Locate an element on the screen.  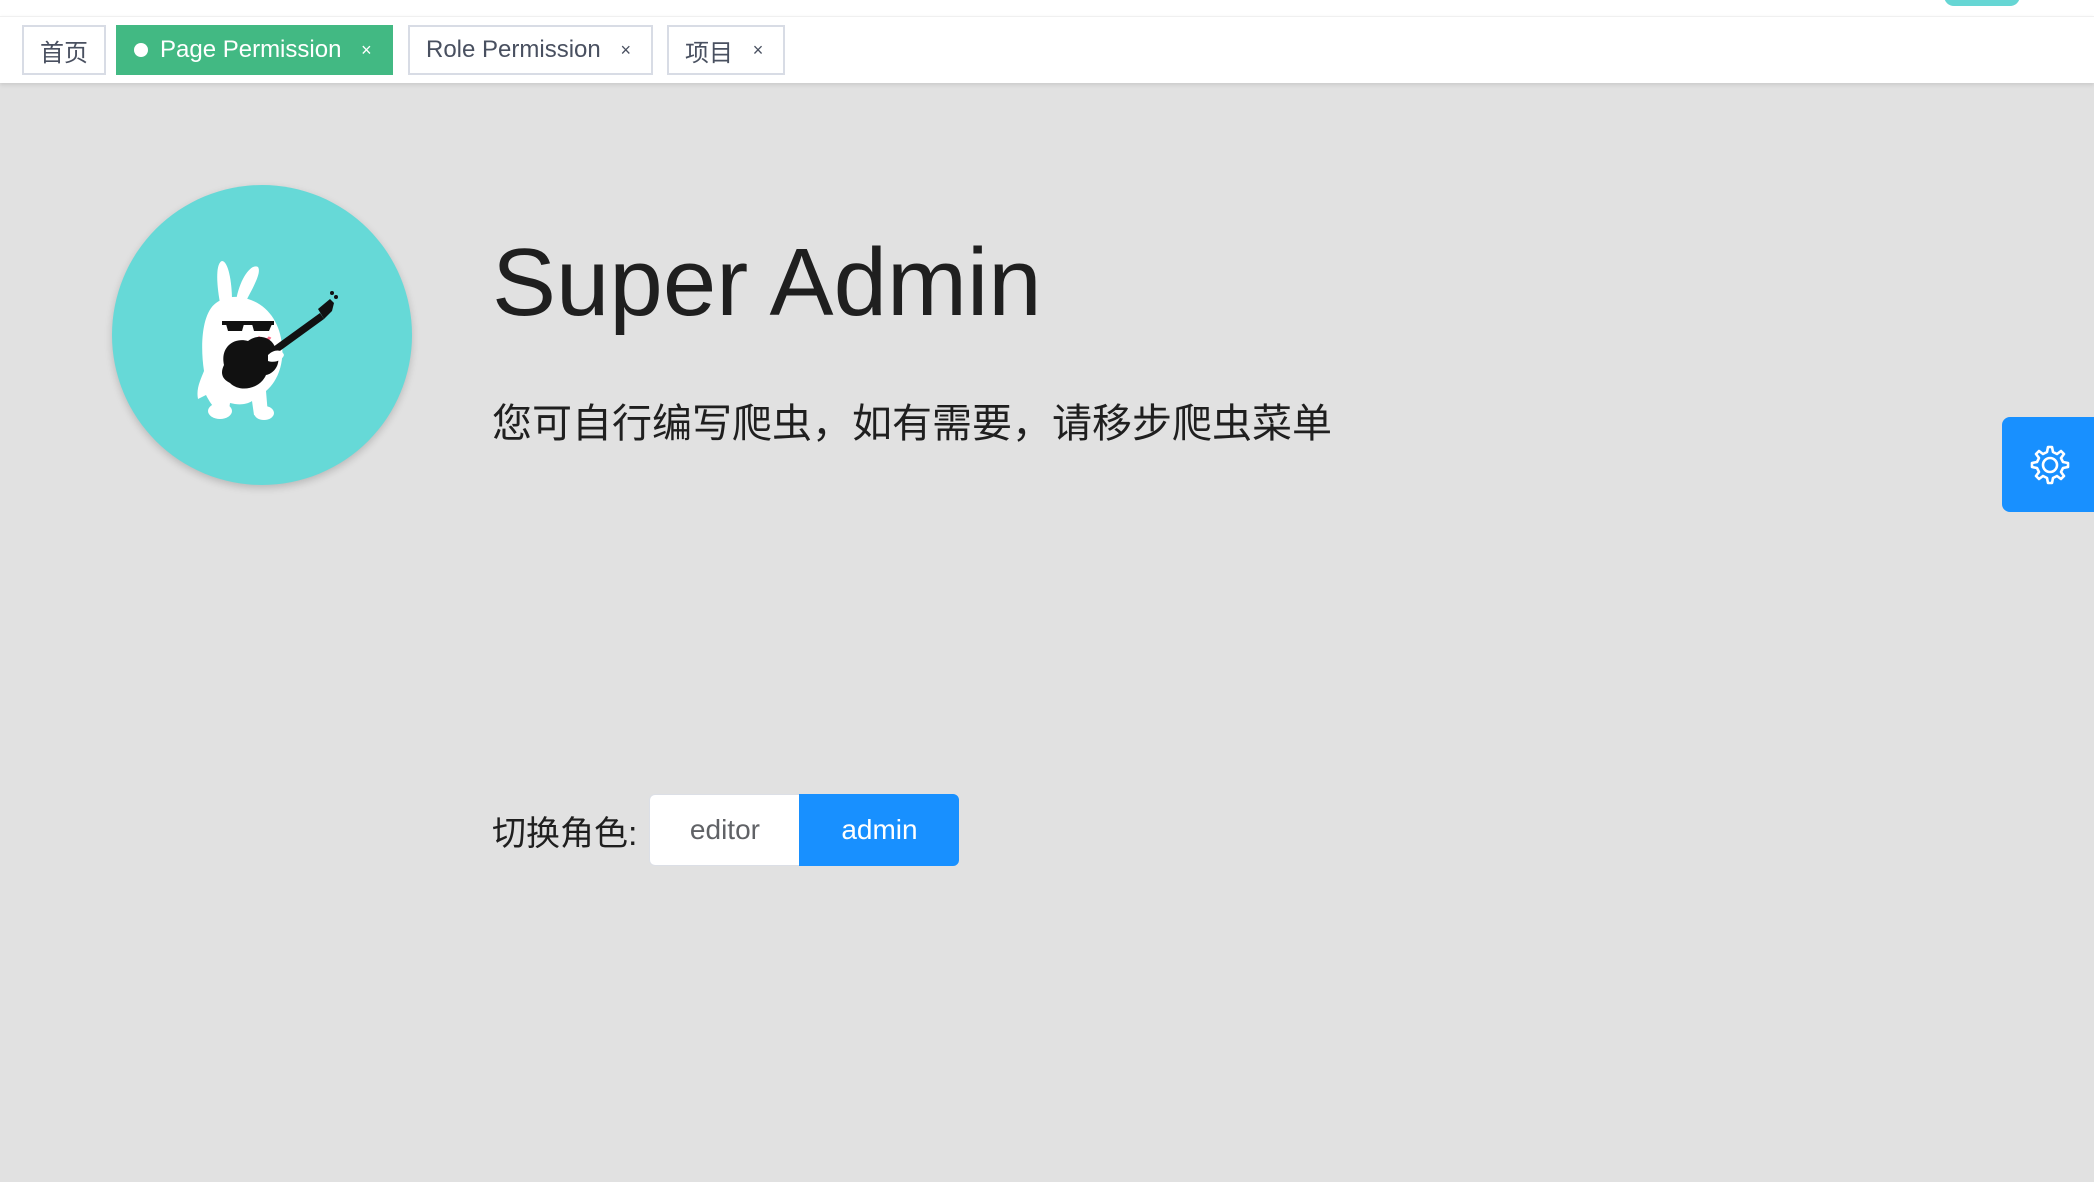
gear-icon is located at coordinates (2050, 464).